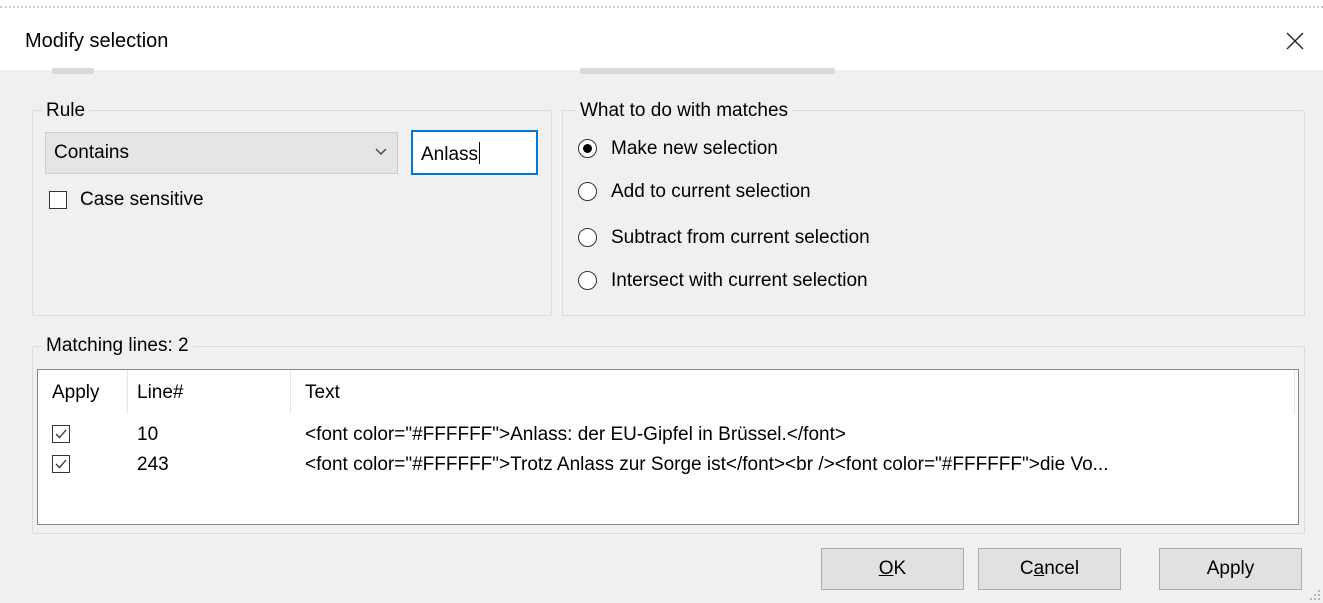 This screenshot has width=1323, height=603. What do you see at coordinates (221, 153) in the screenshot?
I see `rule-mode-dropdown: Contains` at bounding box center [221, 153].